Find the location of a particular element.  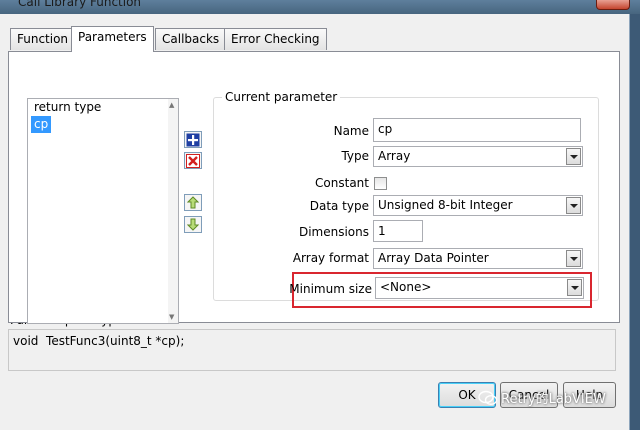

move-down-icon is located at coordinates (193, 224).